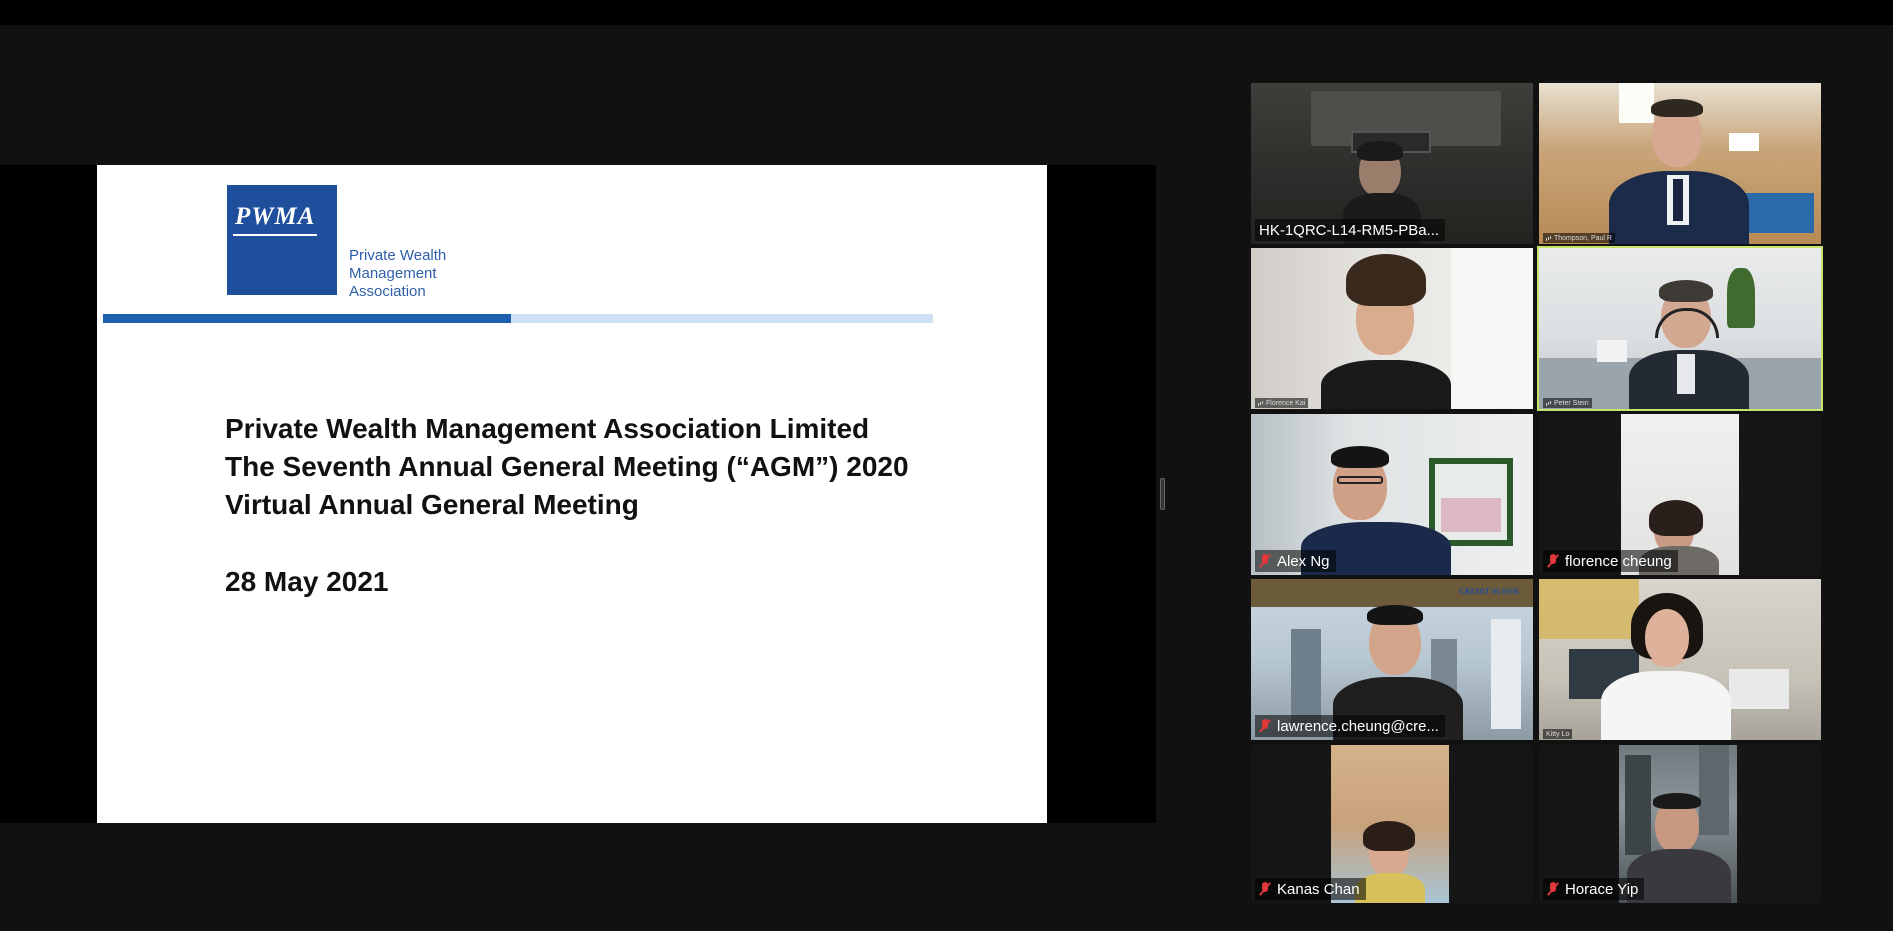  I want to click on video-tile: Horace Yip, so click(1680, 824).